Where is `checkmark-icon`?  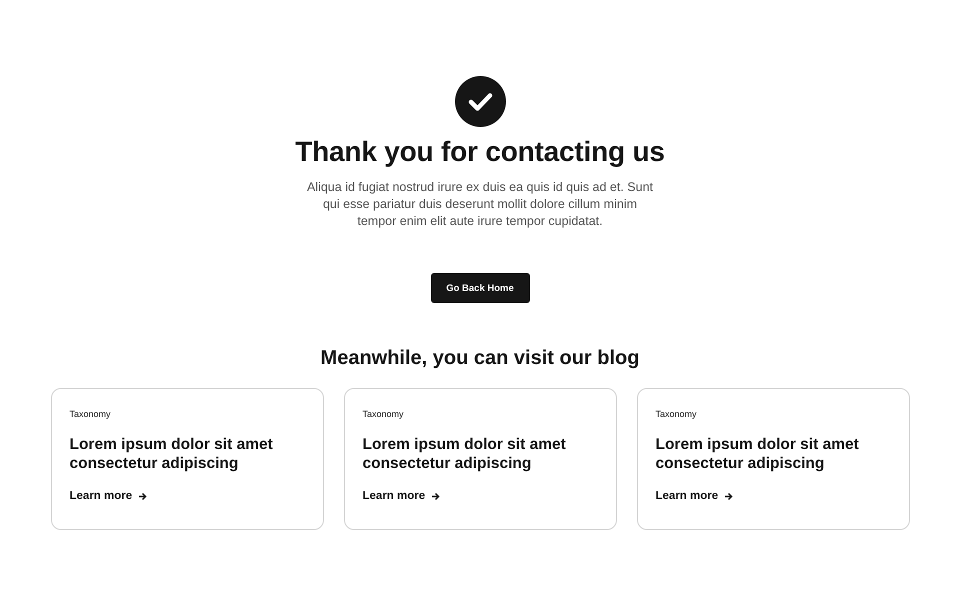
checkmark-icon is located at coordinates (480, 101).